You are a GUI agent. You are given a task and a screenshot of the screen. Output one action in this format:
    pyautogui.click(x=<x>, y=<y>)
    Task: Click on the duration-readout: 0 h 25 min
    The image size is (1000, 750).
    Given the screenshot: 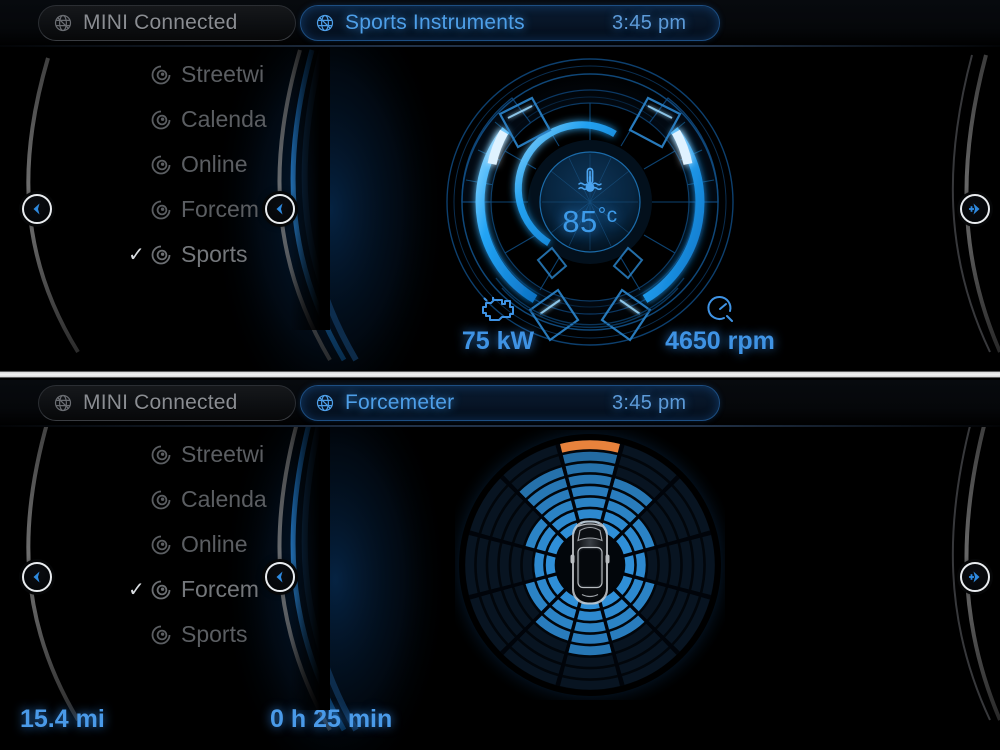 What is the action you would take?
    pyautogui.click(x=331, y=719)
    